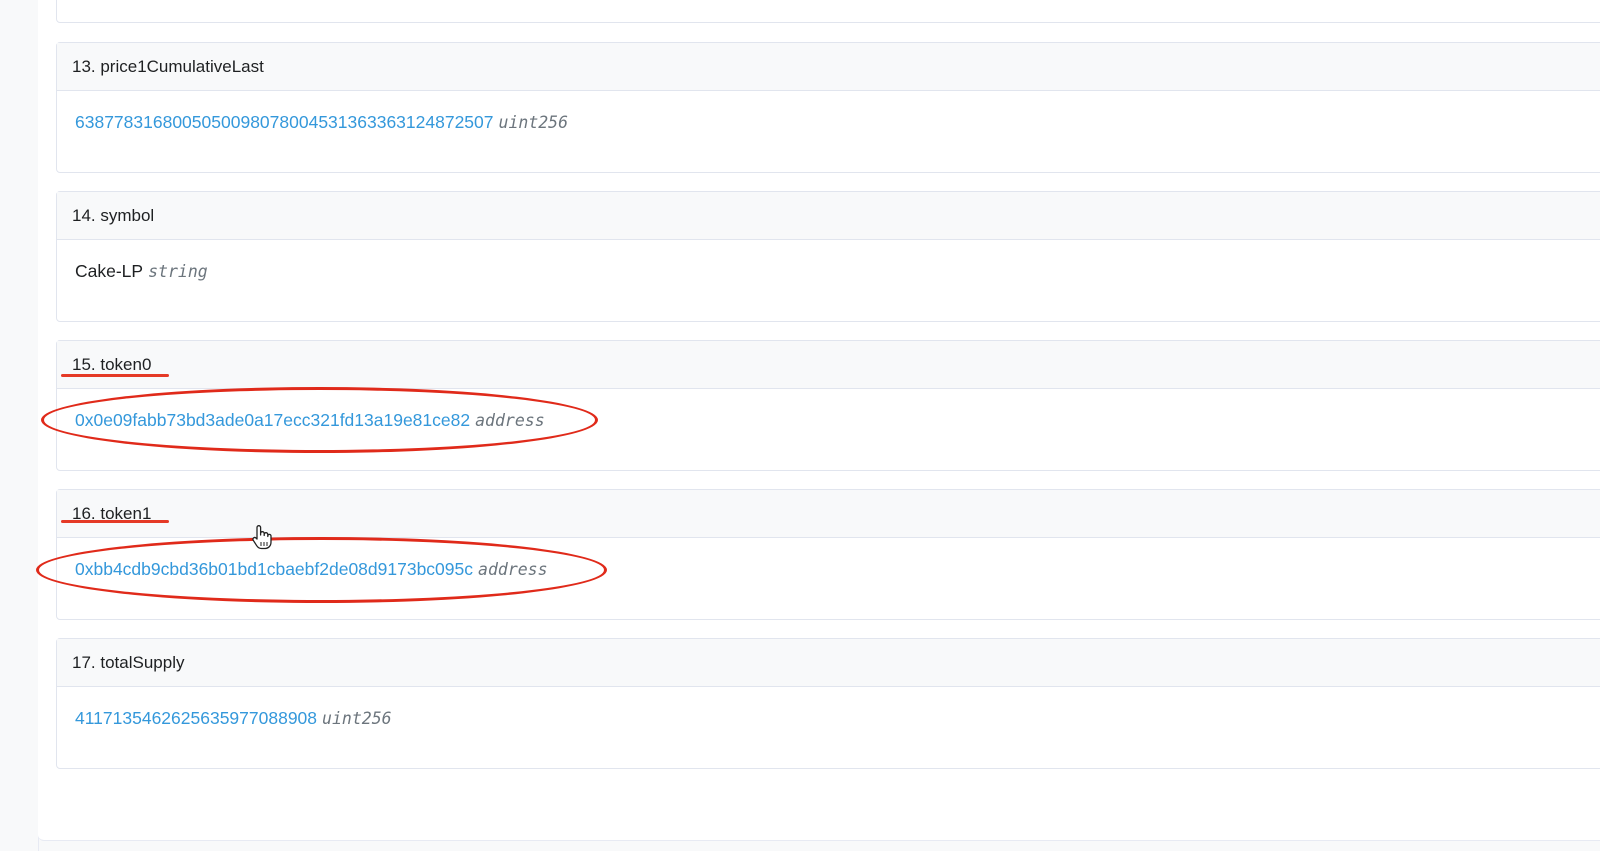  I want to click on result-type: string, so click(178, 271).